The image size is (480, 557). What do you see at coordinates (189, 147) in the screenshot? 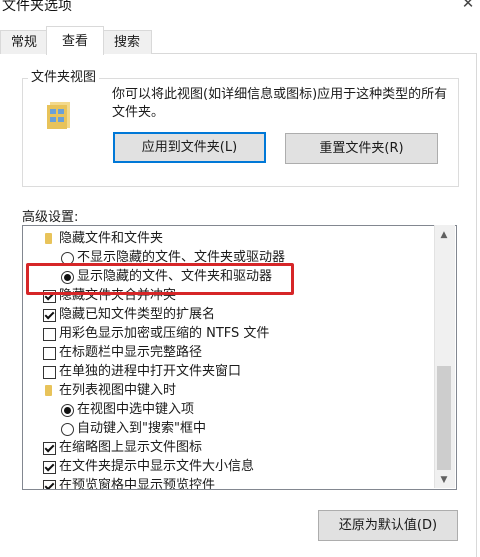
I see `apply-to-folders-button: 应用到文件夹(L)` at bounding box center [189, 147].